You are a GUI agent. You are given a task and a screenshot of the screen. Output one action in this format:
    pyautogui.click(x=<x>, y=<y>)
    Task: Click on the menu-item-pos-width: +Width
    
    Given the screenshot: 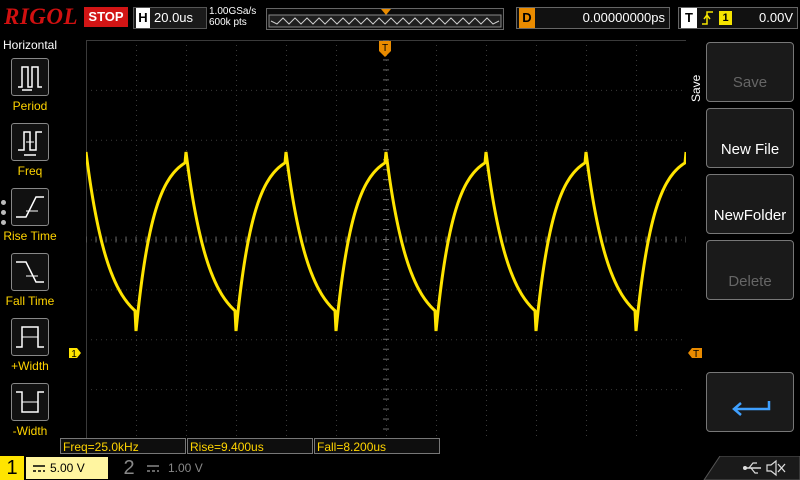 What is the action you would take?
    pyautogui.click(x=30, y=350)
    